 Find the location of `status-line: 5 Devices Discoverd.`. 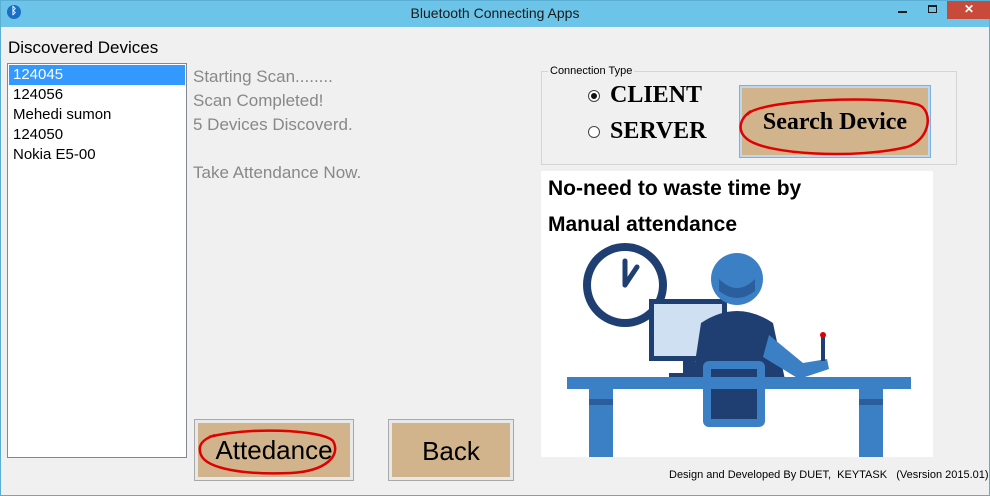

status-line: 5 Devices Discoverd. is located at coordinates (273, 124).